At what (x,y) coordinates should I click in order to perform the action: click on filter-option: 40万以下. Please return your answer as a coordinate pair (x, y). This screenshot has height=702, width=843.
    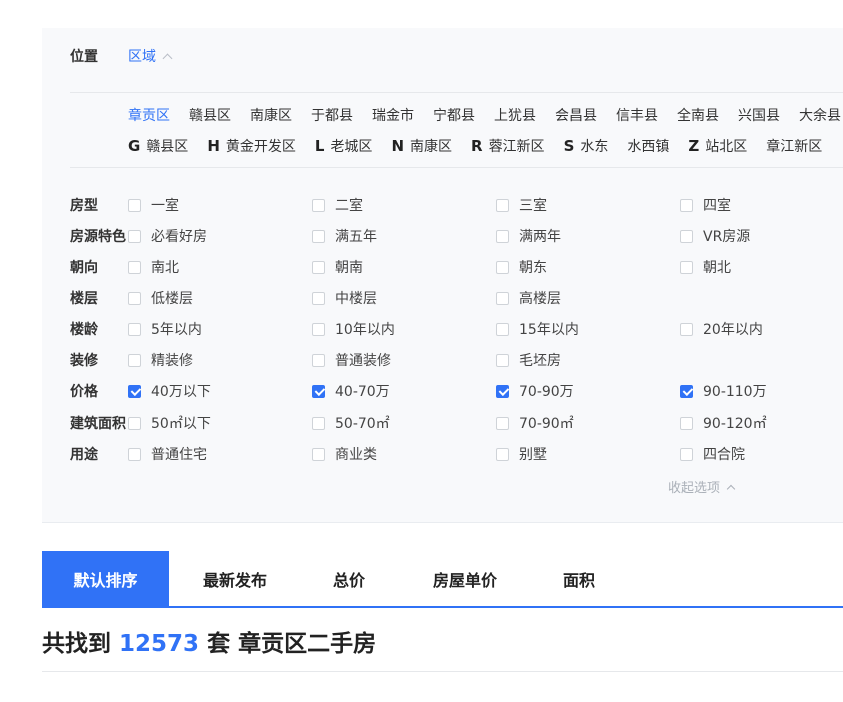
    Looking at the image, I should click on (169, 391).